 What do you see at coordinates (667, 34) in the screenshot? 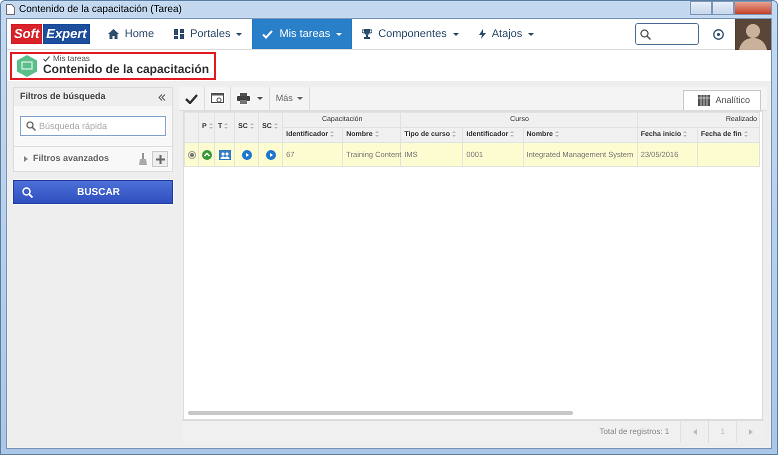
I see `search-field` at bounding box center [667, 34].